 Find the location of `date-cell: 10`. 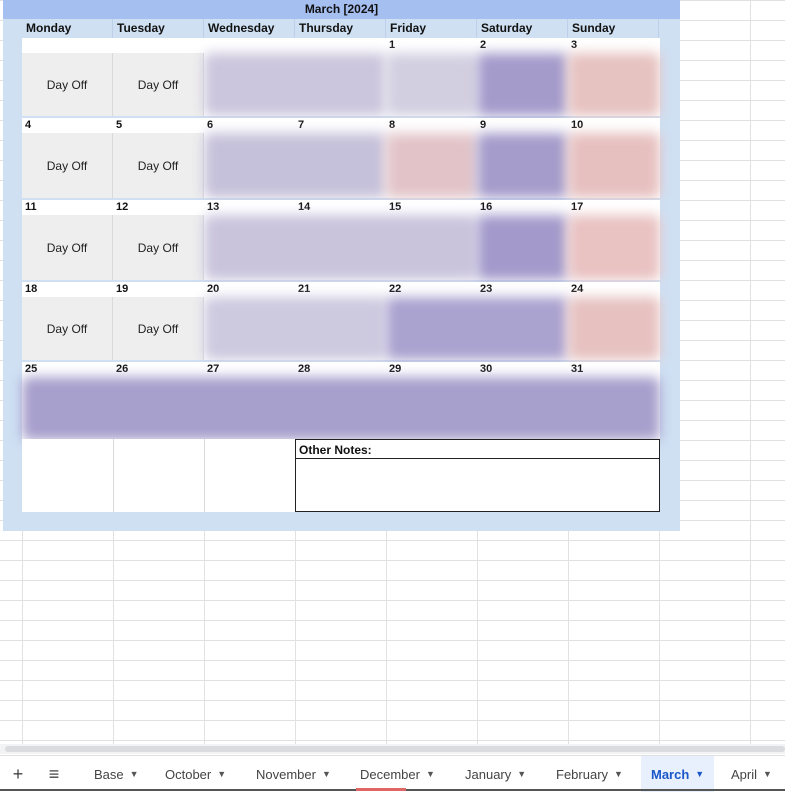

date-cell: 10 is located at coordinates (613, 125).